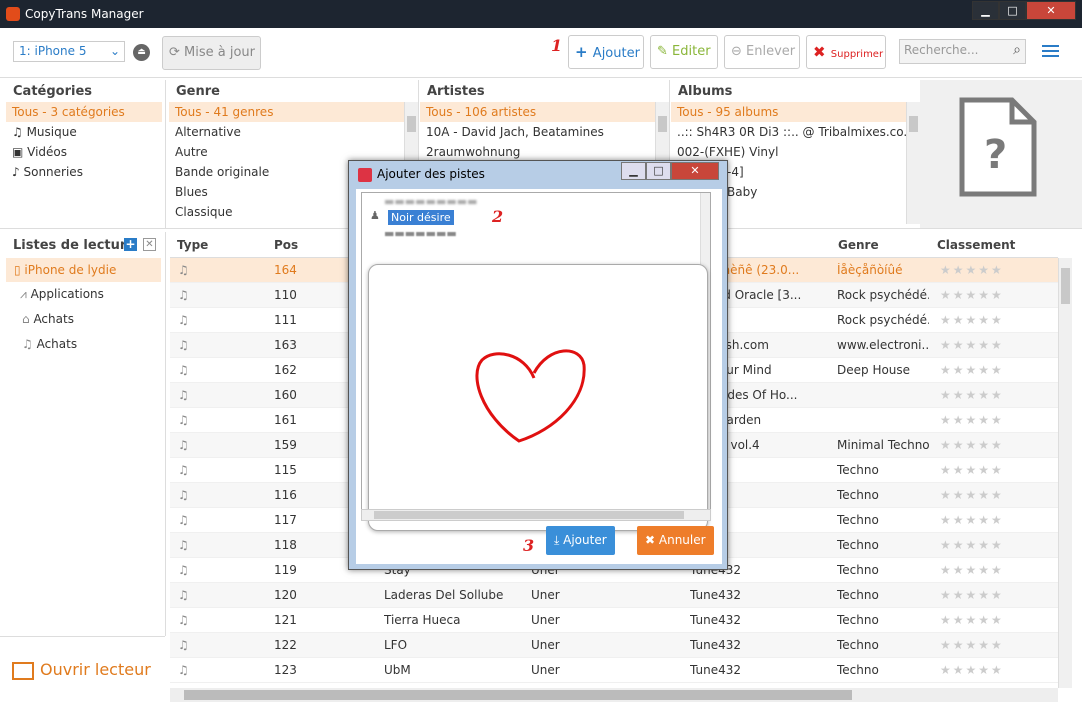  Describe the element at coordinates (846, 52) in the screenshot. I see `delete-button: ✖ Supprimer` at that location.